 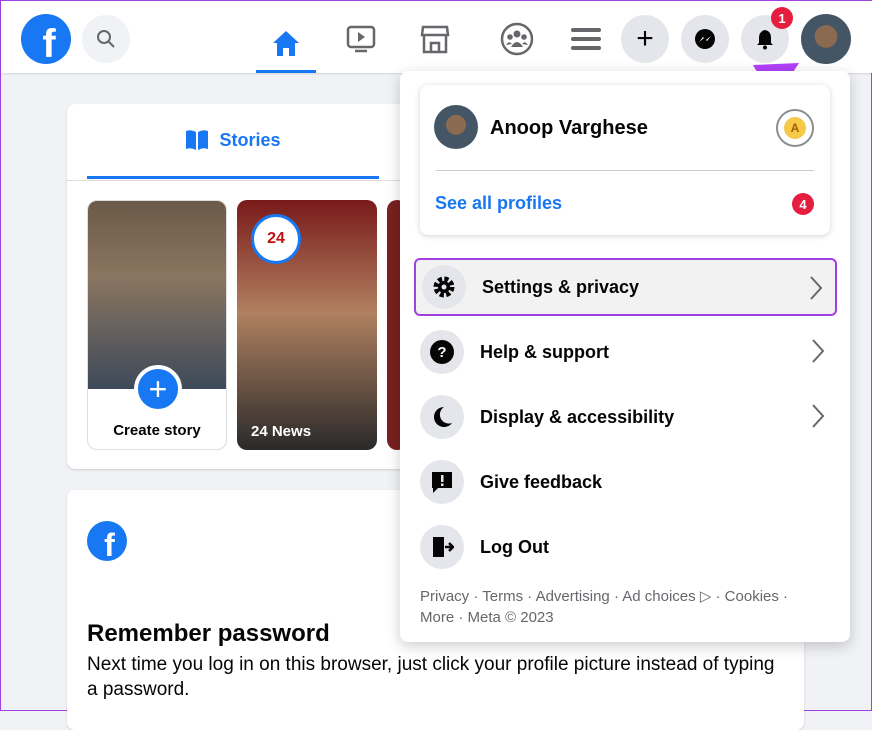 I want to click on menu-item-label: Settings & privacy, so click(x=561, y=286).